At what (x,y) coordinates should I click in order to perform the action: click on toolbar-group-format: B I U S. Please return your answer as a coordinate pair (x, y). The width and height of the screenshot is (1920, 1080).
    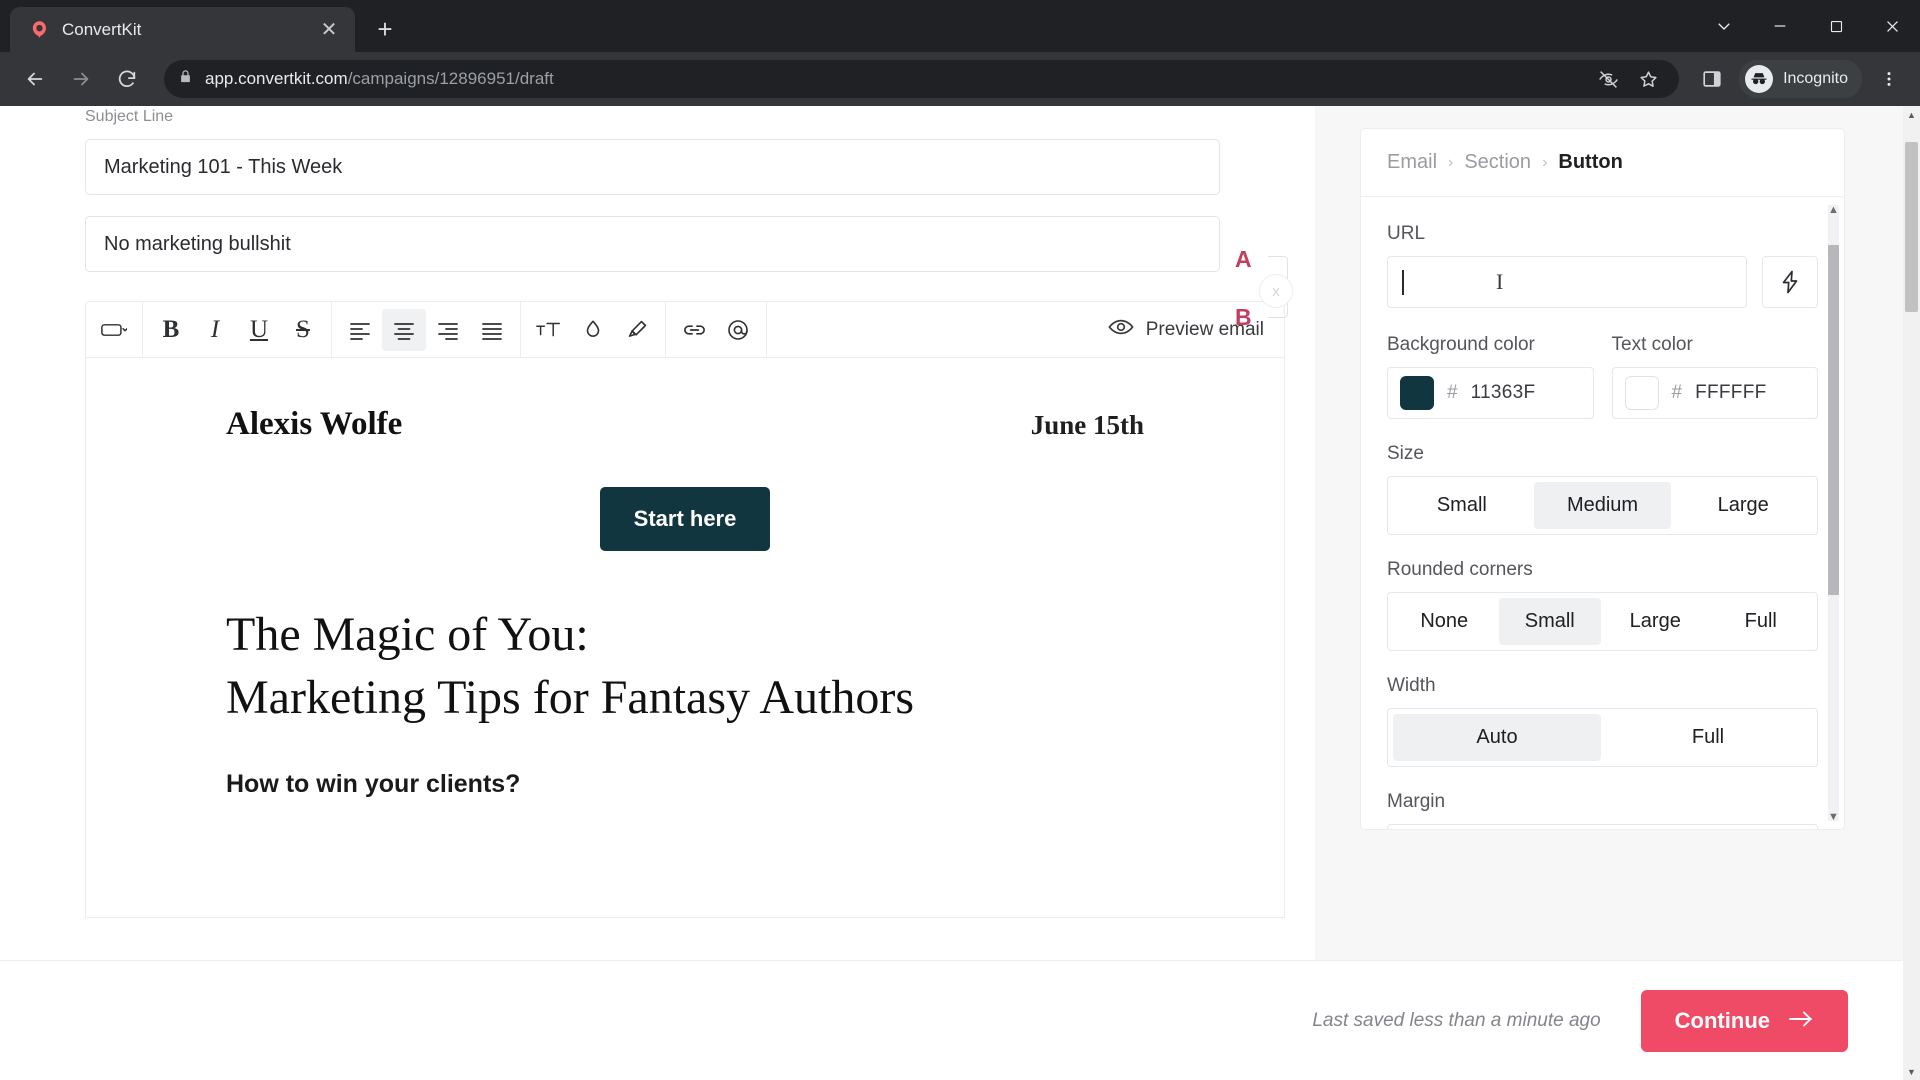
    Looking at the image, I should click on (237, 329).